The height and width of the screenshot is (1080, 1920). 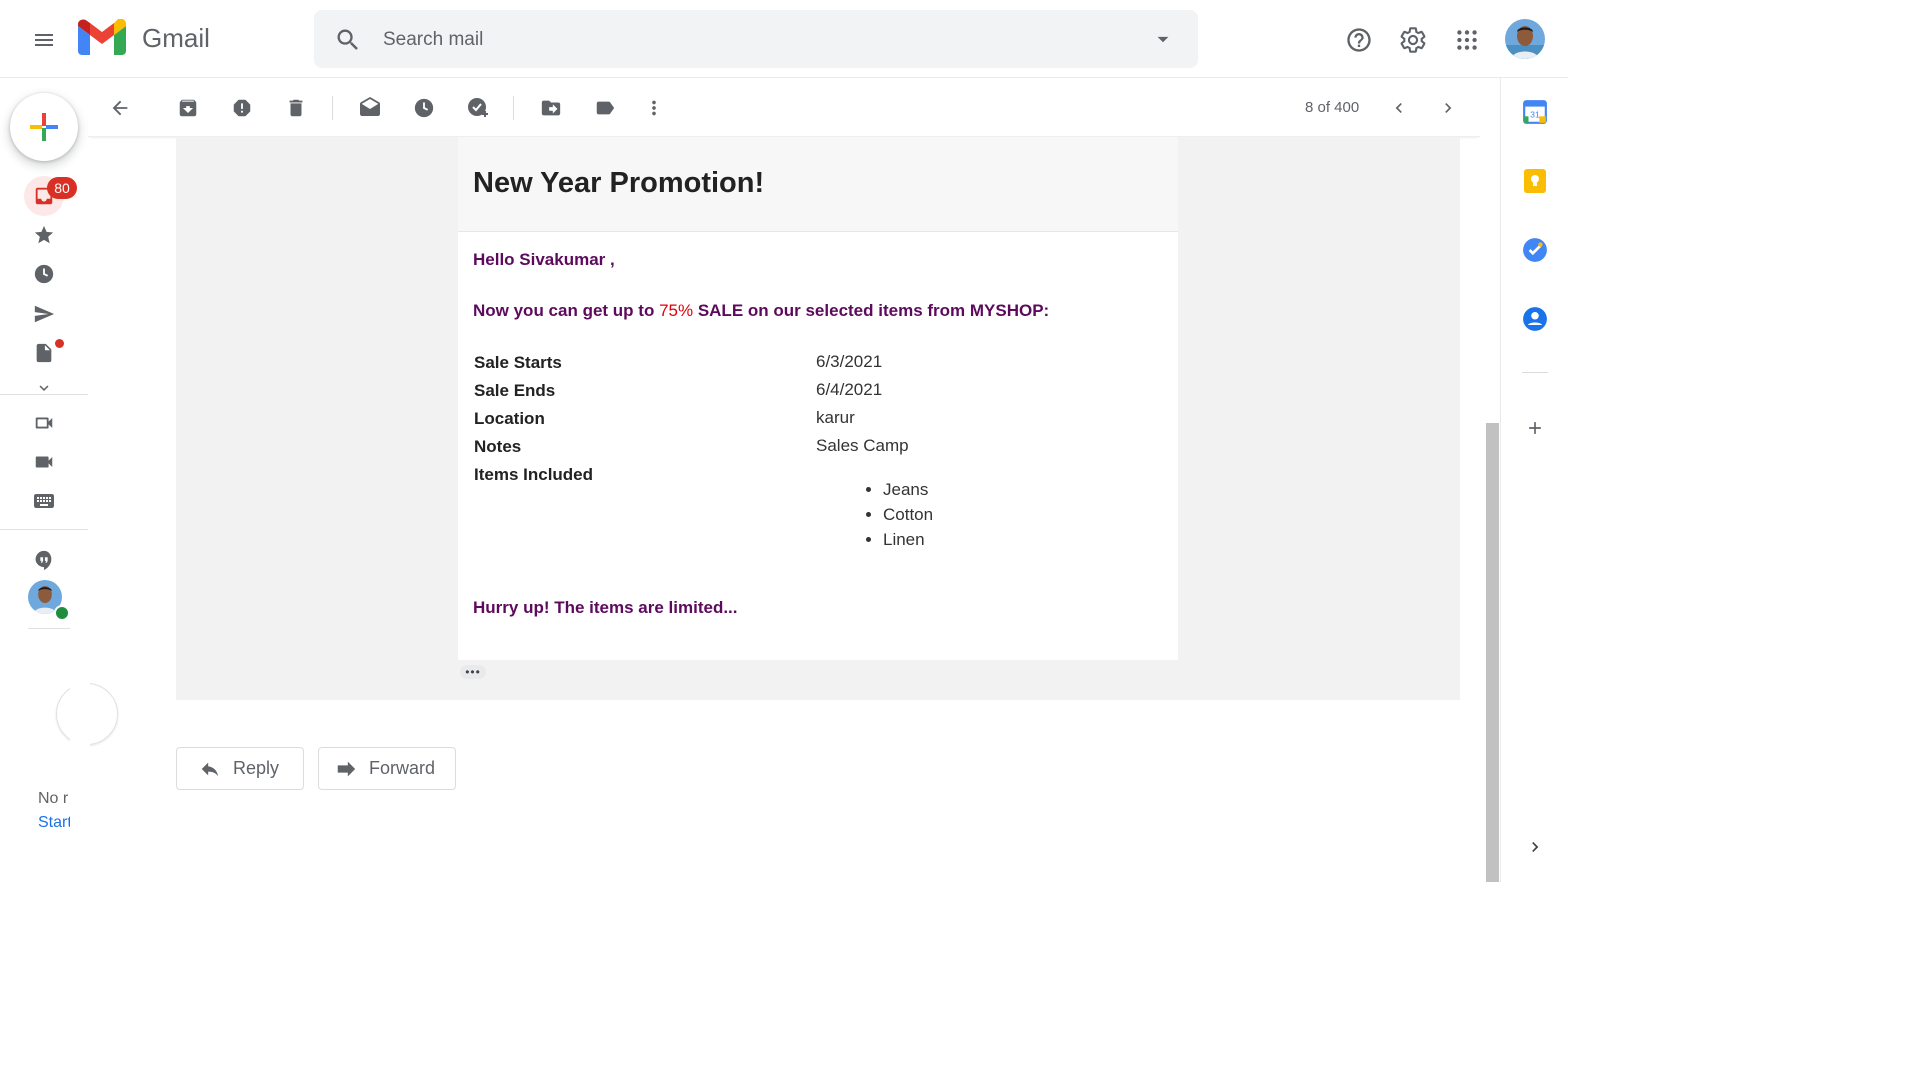 What do you see at coordinates (53, 798) in the screenshot?
I see `no-recent-chats-text: No r` at bounding box center [53, 798].